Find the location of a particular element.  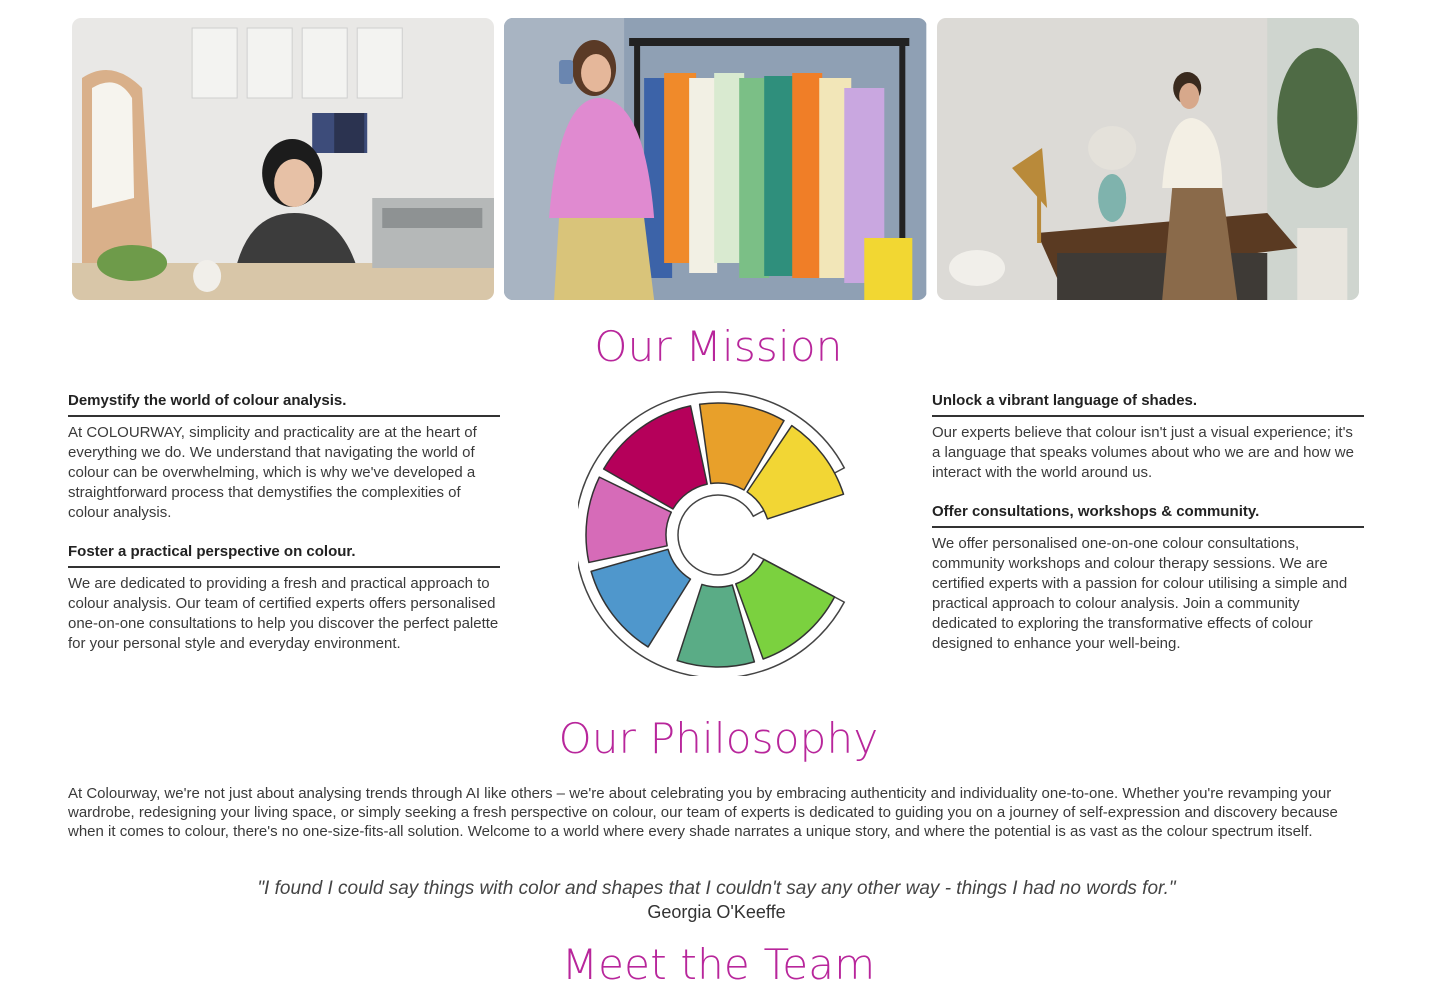

philosophy-title: Our Philosophy is located at coordinates (718, 738).